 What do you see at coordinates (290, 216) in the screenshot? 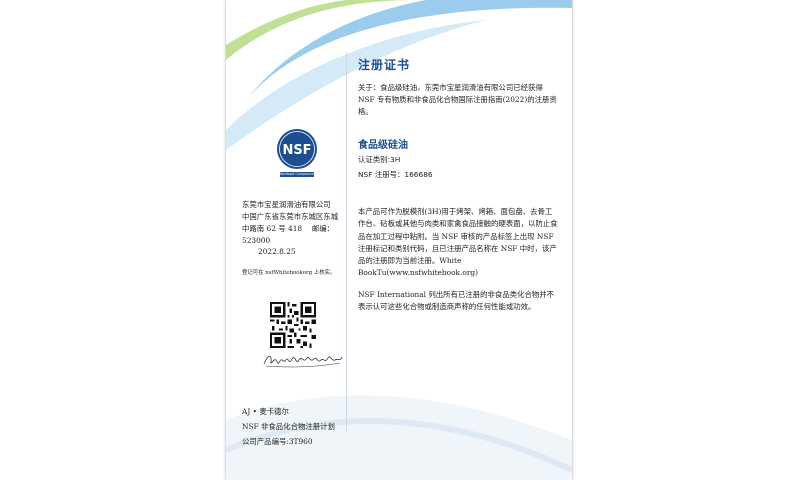
I see `company-line: 中国广东省东莞市东城区东城` at bounding box center [290, 216].